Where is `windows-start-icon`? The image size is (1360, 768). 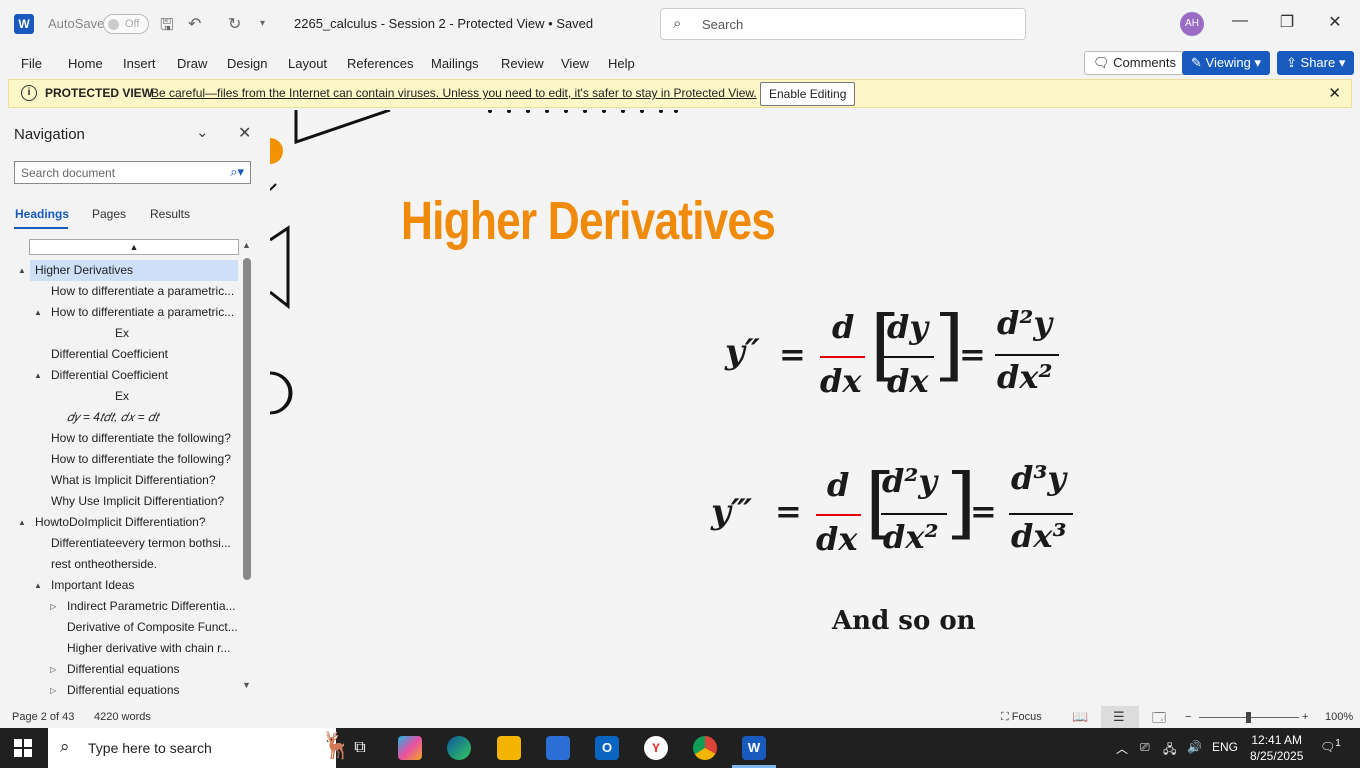
windows-start-icon is located at coordinates (23, 748).